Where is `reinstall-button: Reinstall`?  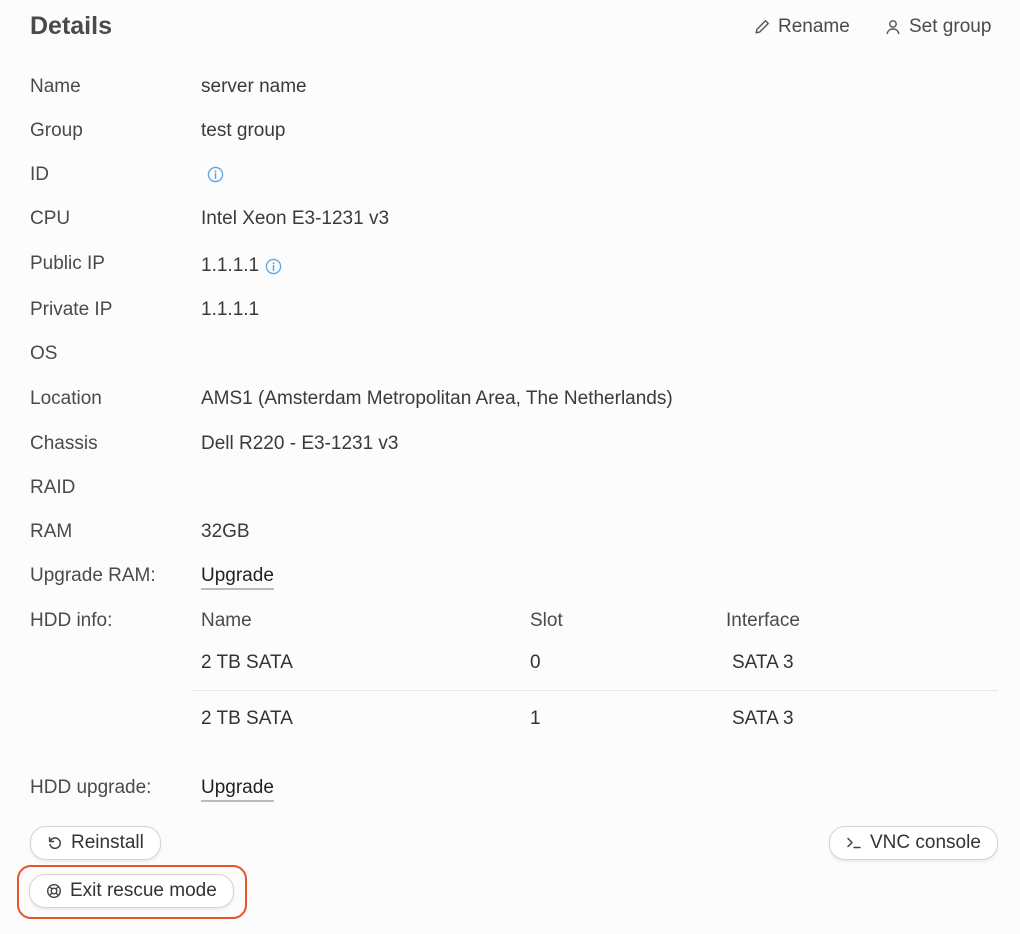 reinstall-button: Reinstall is located at coordinates (95, 843).